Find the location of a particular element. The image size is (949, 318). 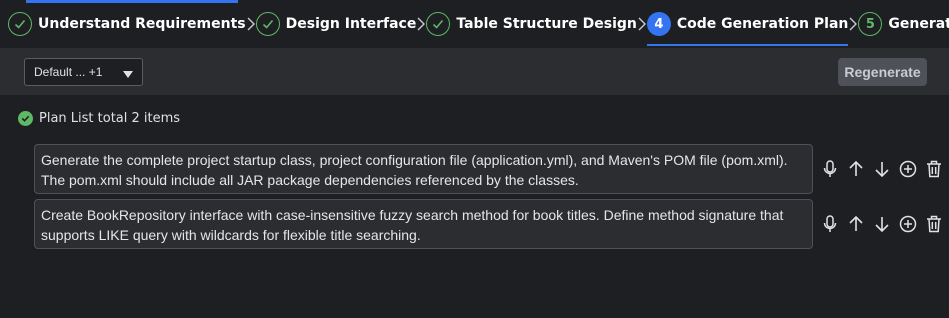

step-understand-requirements: Understand Requirements is located at coordinates (127, 24).